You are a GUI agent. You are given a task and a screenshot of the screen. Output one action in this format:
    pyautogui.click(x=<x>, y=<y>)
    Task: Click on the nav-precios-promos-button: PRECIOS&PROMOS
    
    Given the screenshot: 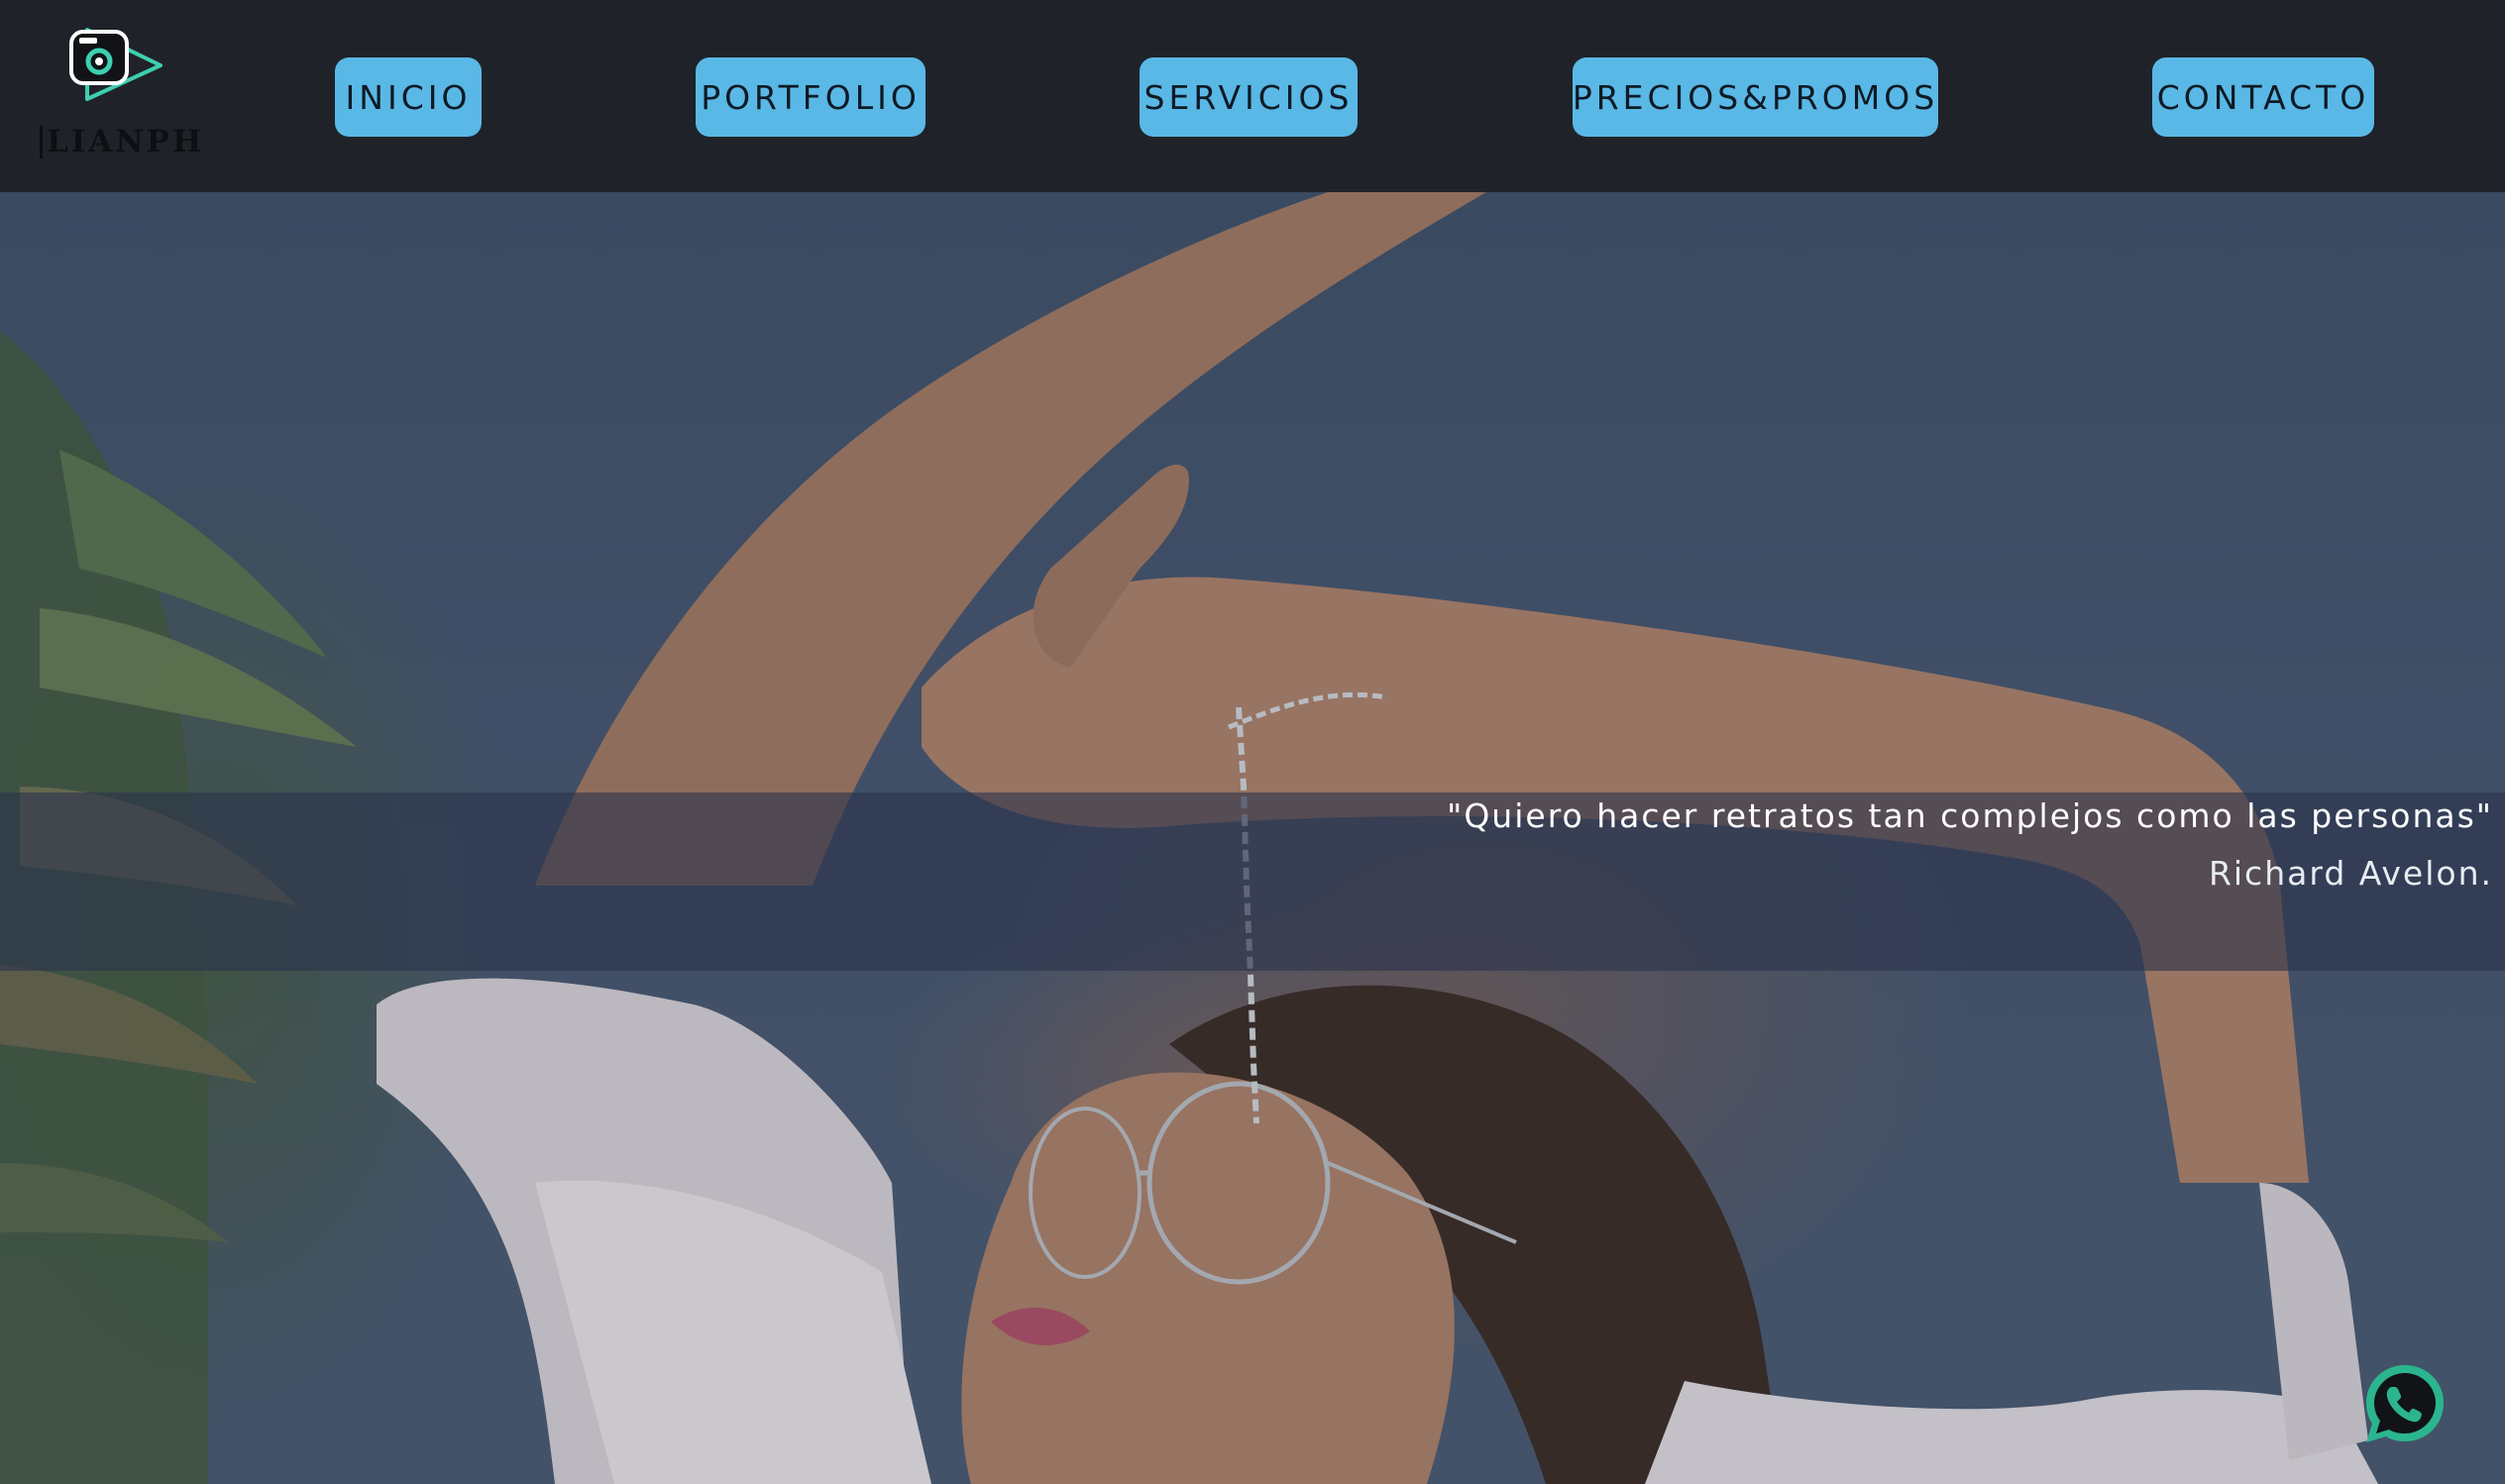 What is the action you would take?
    pyautogui.click(x=1755, y=97)
    